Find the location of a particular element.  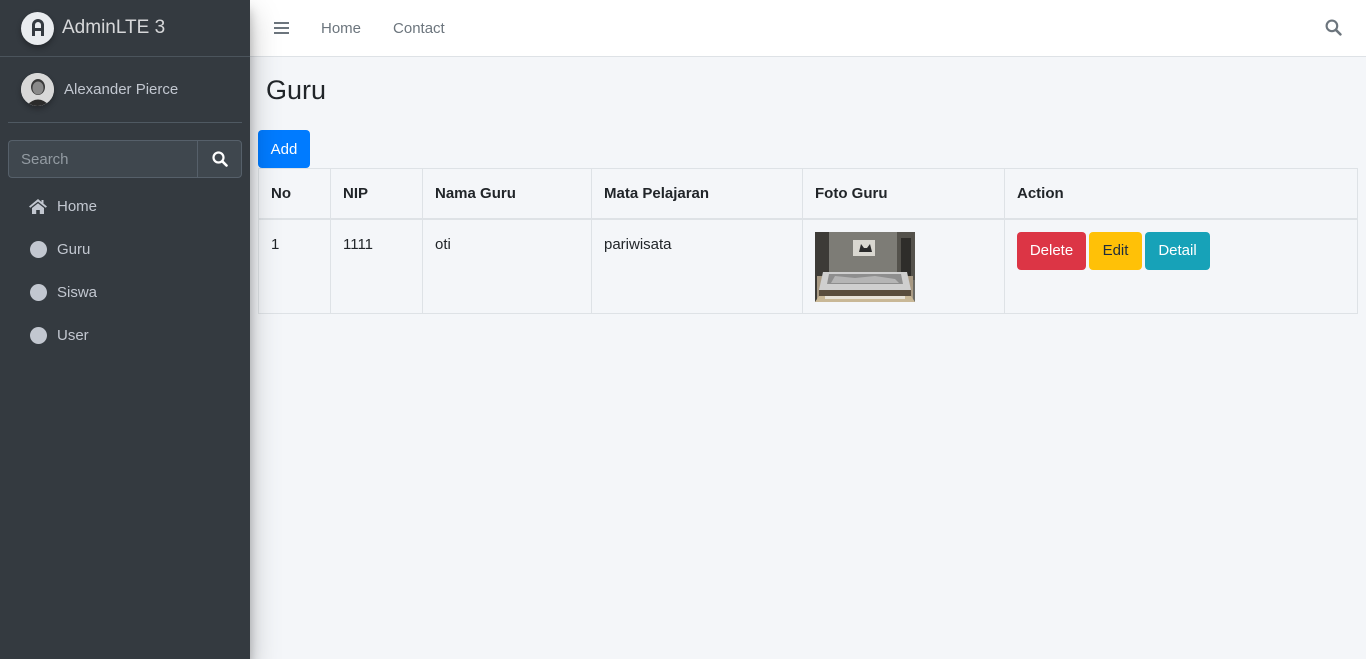

sidebar-item-label: Home is located at coordinates (77, 206).